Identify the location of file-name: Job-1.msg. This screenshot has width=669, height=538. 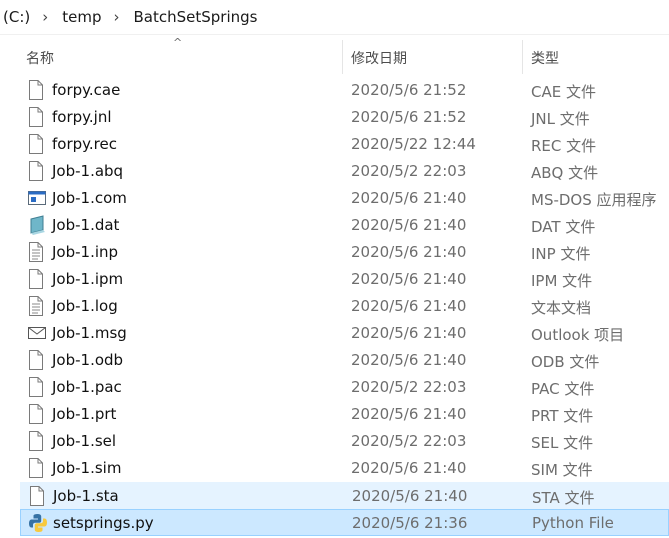
(89, 333).